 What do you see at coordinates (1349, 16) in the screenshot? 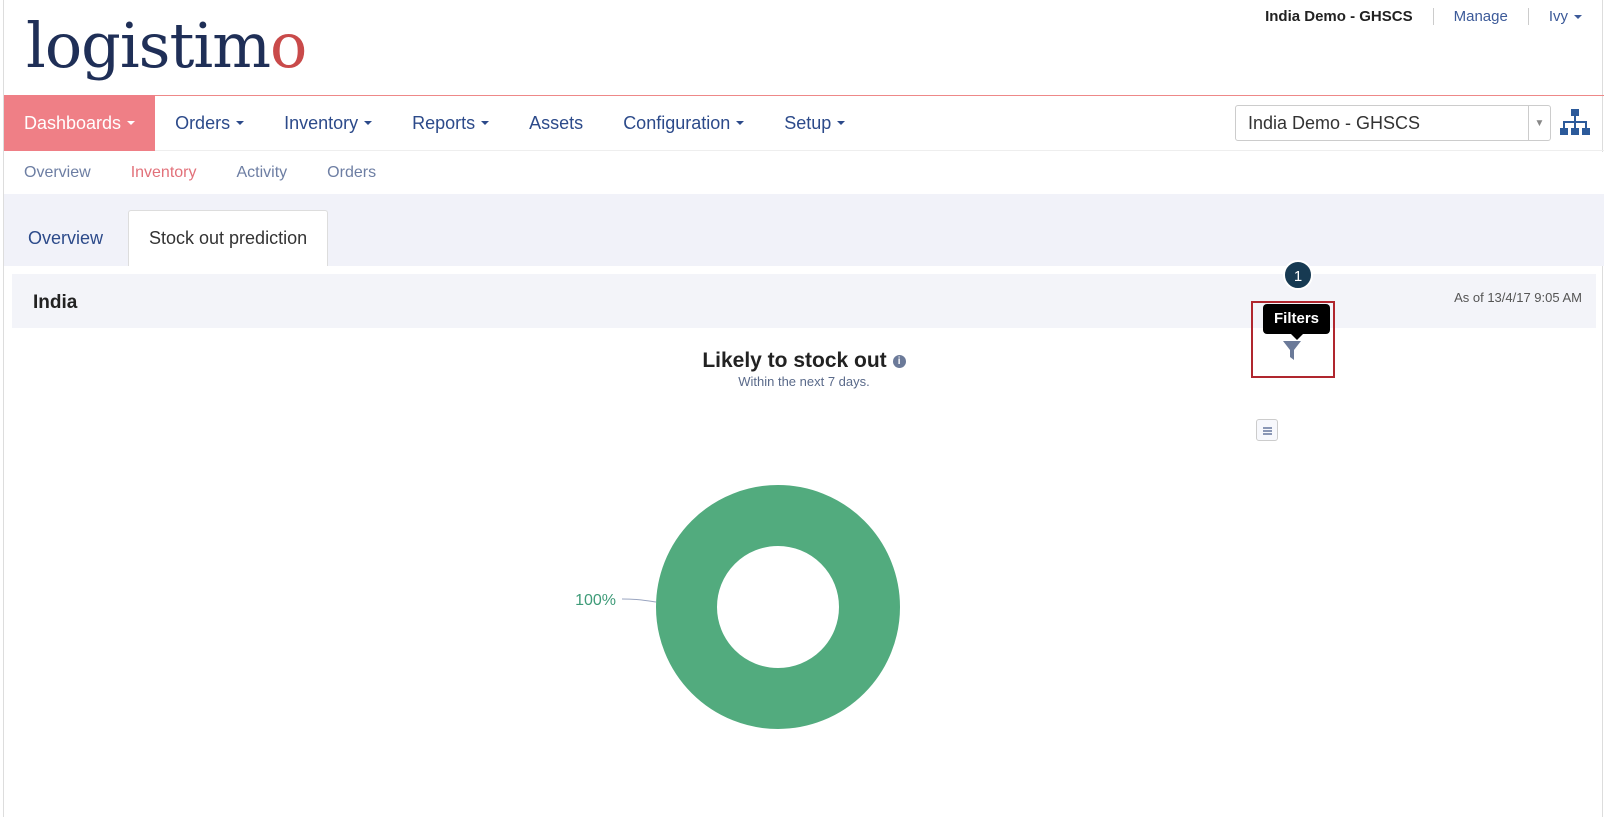
I see `current-domain-label: India Demo - GHSCS` at bounding box center [1349, 16].